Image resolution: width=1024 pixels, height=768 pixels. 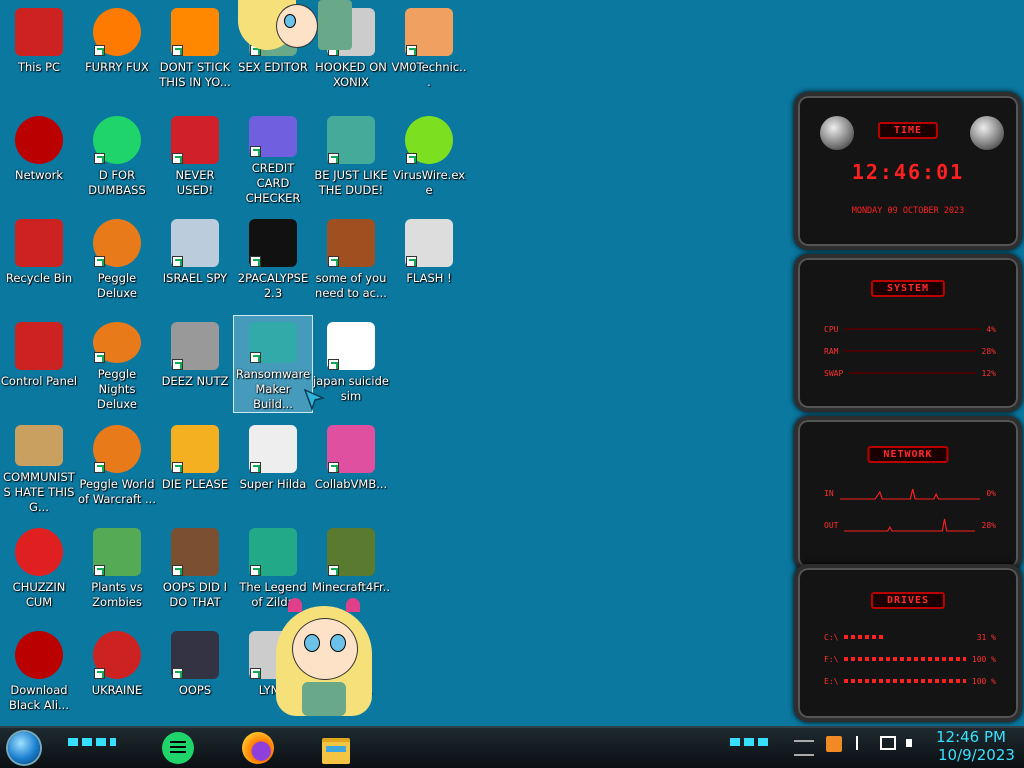 I want to click on gadget-clock: 12:46:01, so click(x=908, y=172).